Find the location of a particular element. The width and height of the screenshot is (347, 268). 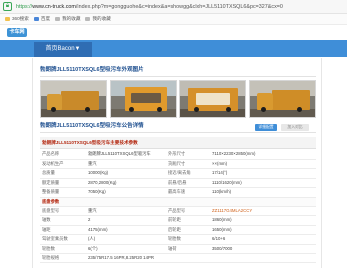

bookmark-item: 百度 is located at coordinates (41, 19).